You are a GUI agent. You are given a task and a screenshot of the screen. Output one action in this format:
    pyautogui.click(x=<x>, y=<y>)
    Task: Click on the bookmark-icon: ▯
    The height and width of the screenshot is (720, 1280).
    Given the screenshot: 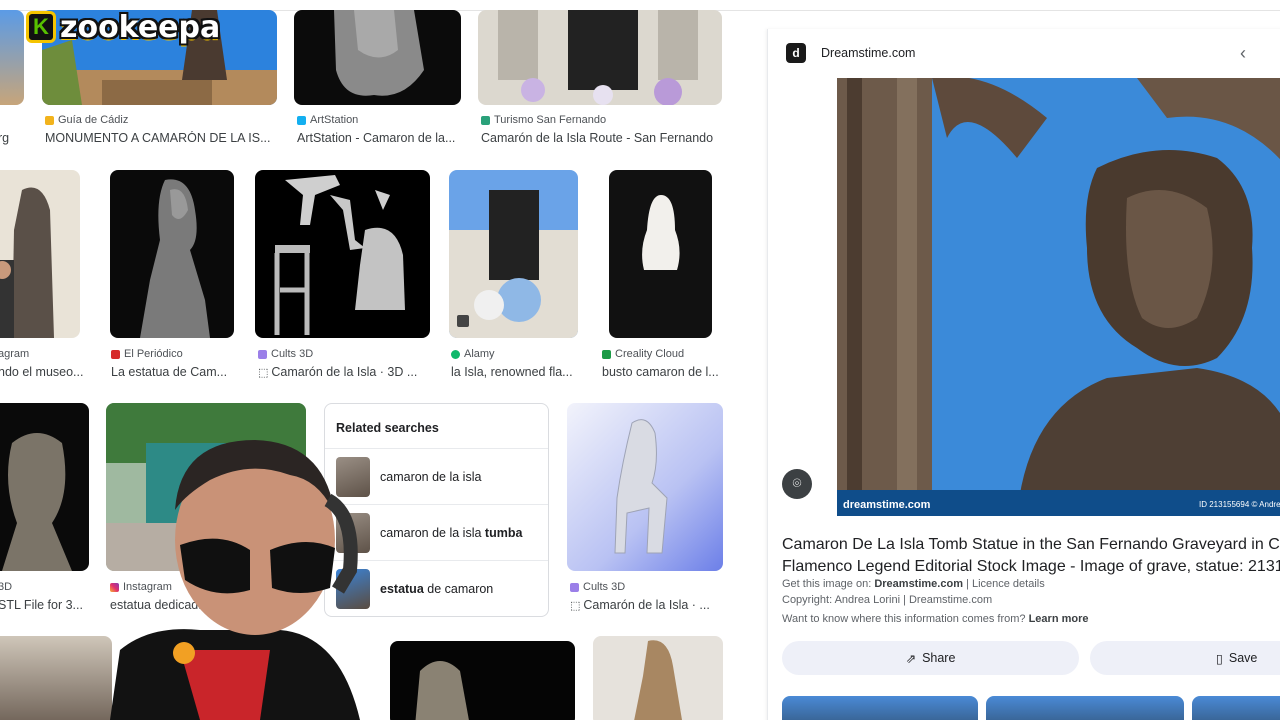 What is the action you would take?
    pyautogui.click(x=1219, y=658)
    